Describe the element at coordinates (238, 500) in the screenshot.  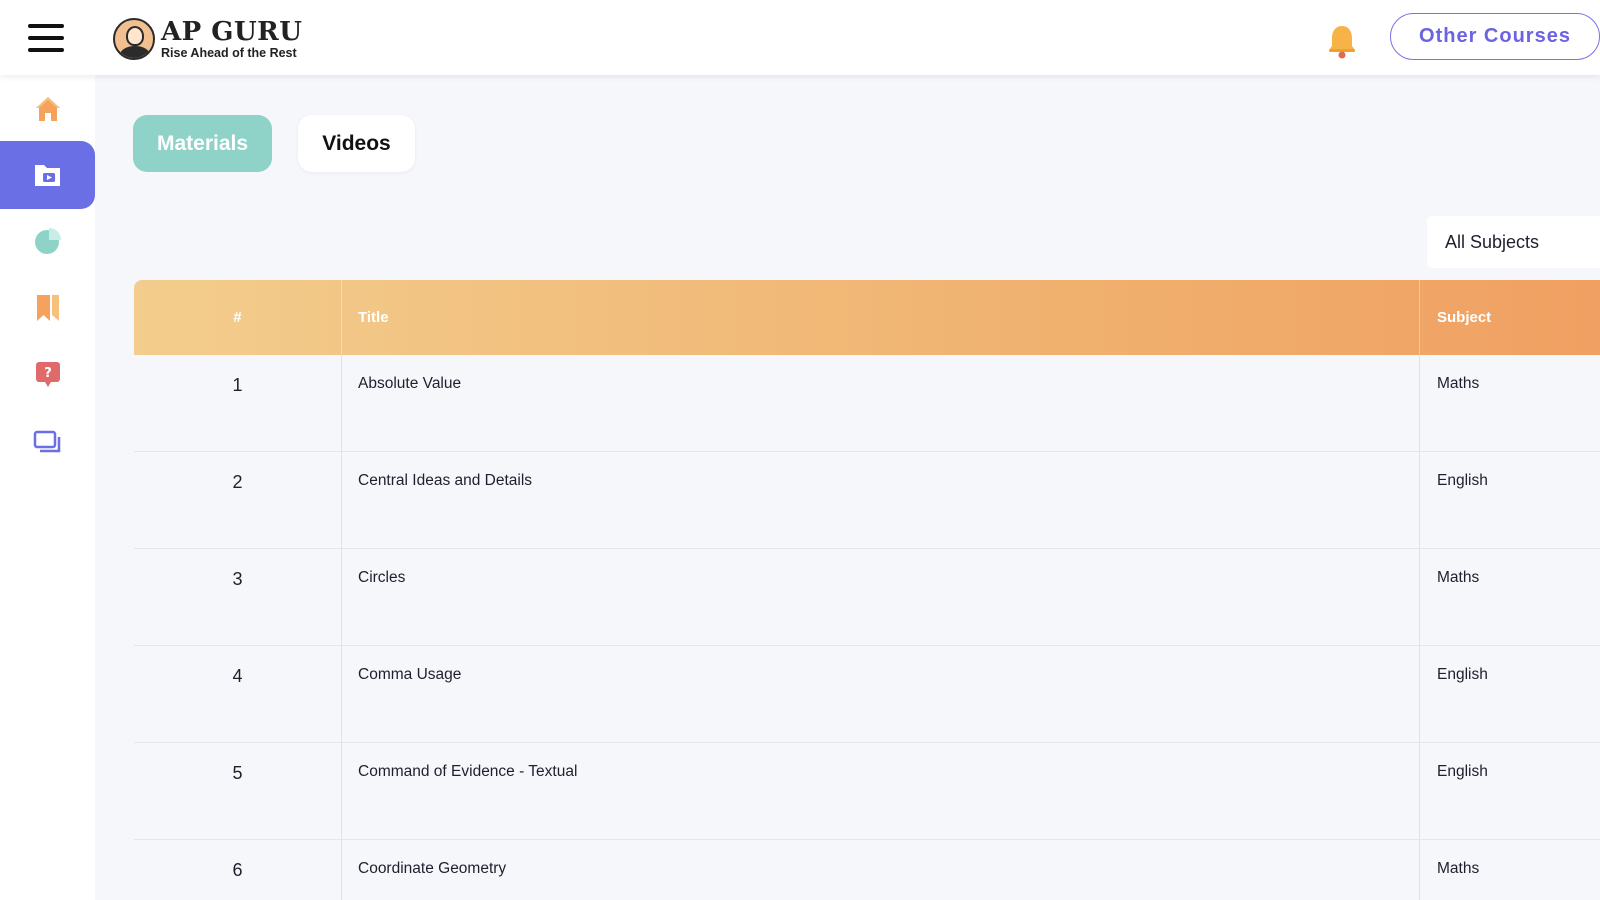
I see `row-number: 2` at that location.